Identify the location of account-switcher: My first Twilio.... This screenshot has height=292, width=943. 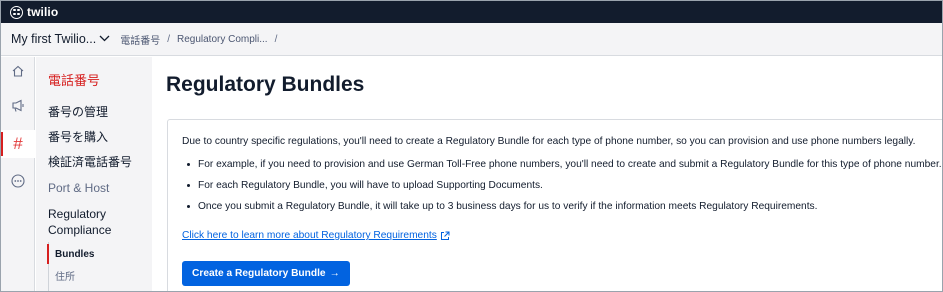
(60, 39).